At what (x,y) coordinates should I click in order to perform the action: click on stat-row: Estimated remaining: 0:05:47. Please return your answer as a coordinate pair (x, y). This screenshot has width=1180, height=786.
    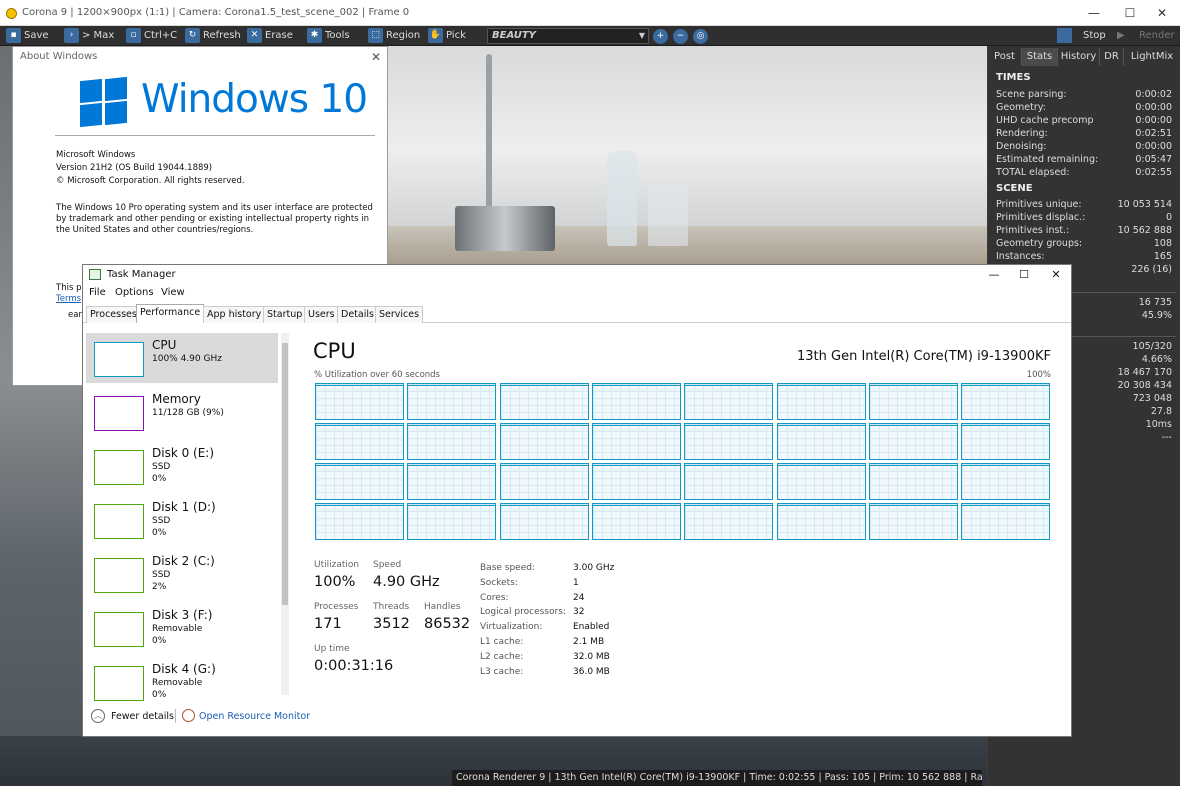
    Looking at the image, I should click on (1084, 159).